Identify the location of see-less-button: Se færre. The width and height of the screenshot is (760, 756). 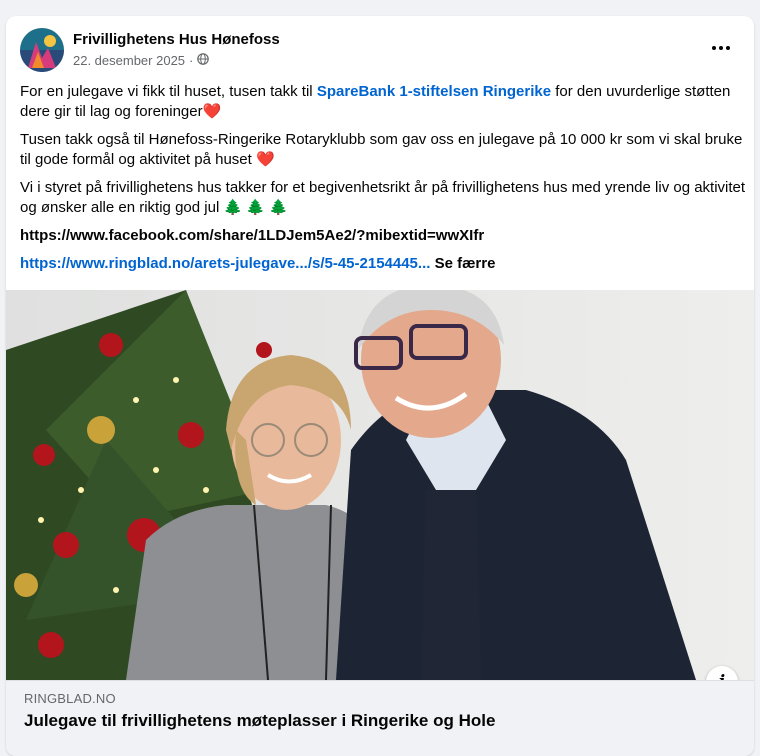
(465, 263).